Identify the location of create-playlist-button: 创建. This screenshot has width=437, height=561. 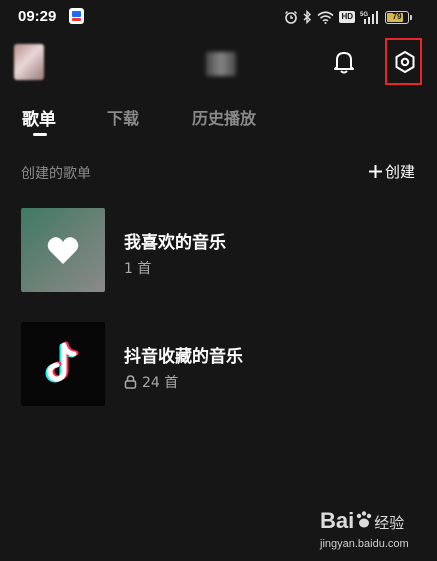
(391, 171).